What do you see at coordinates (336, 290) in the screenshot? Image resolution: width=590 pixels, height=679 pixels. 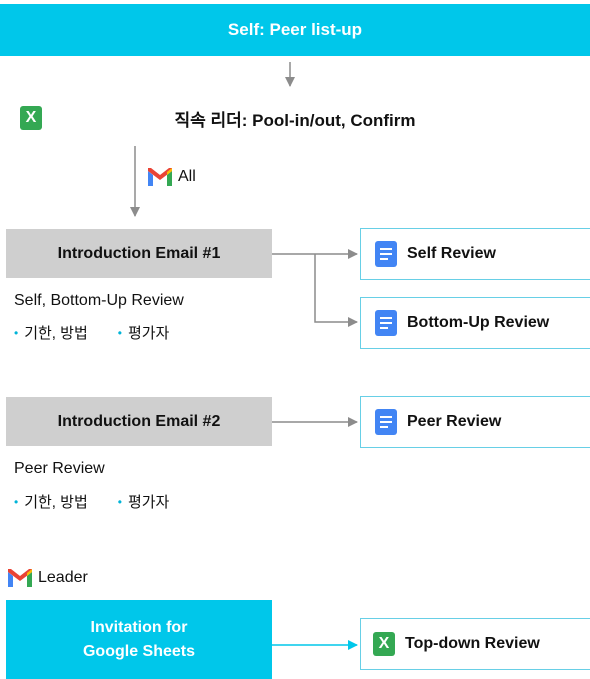 I see `arrow-email1-to-bottom-up-review` at bounding box center [336, 290].